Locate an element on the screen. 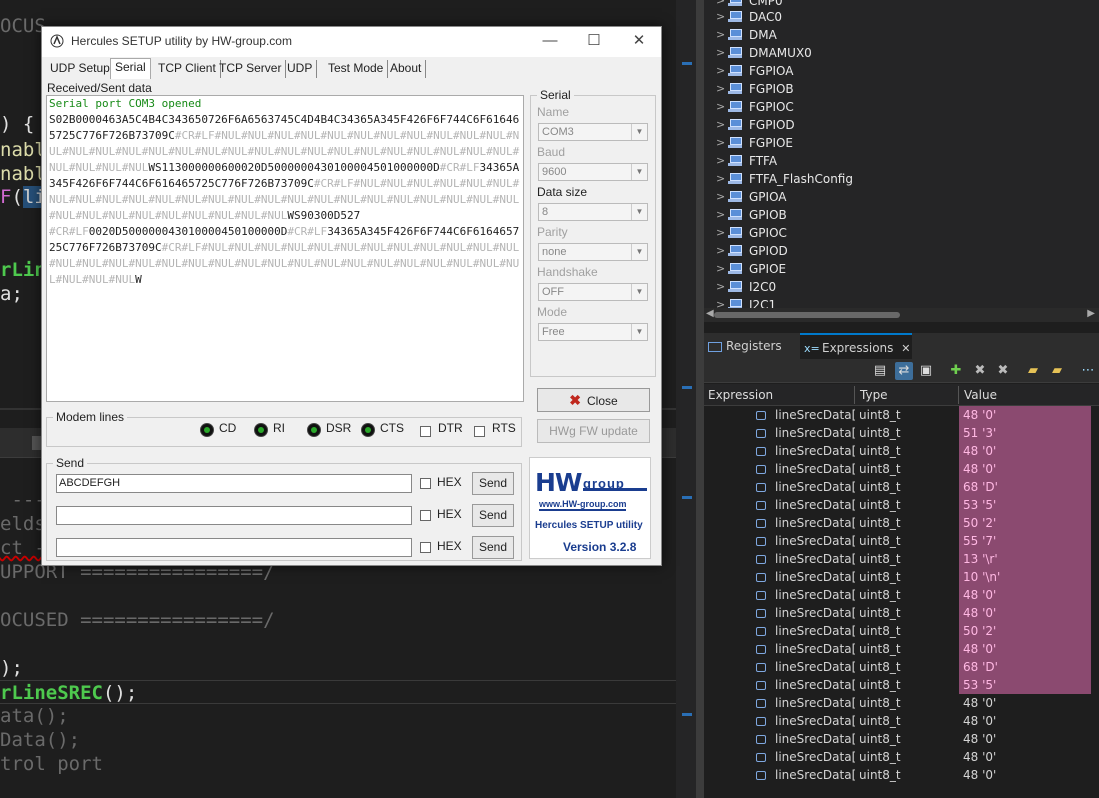 The image size is (1099, 798). table-row: lineSrecData[3] uint8_t 51 '3' is located at coordinates (901, 433).